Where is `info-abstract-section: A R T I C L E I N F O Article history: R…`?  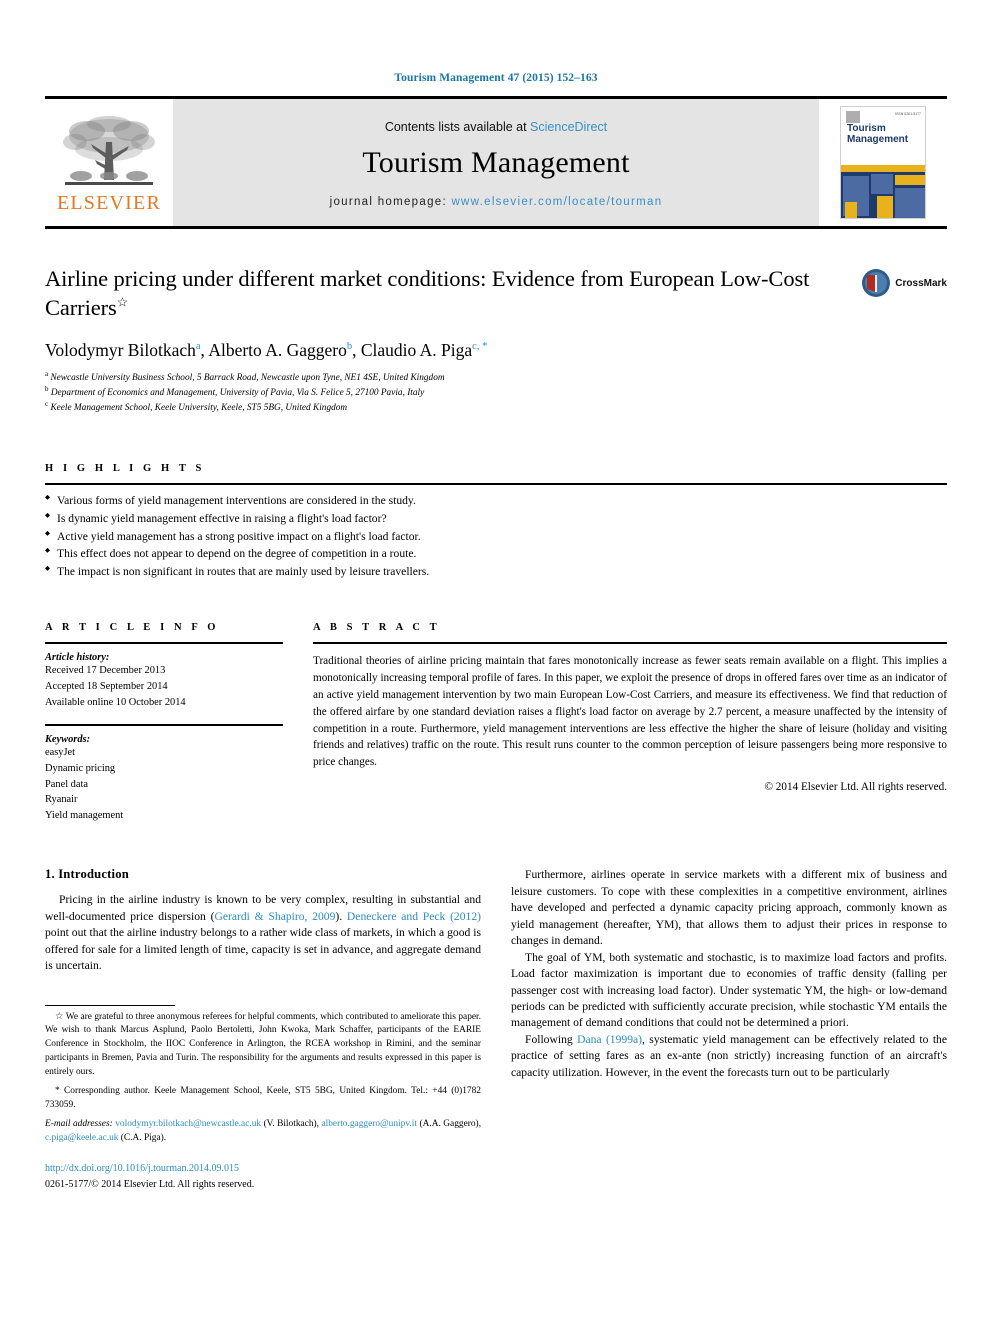 info-abstract-section: A R T I C L E I N F O Article history: R… is located at coordinates (496, 722).